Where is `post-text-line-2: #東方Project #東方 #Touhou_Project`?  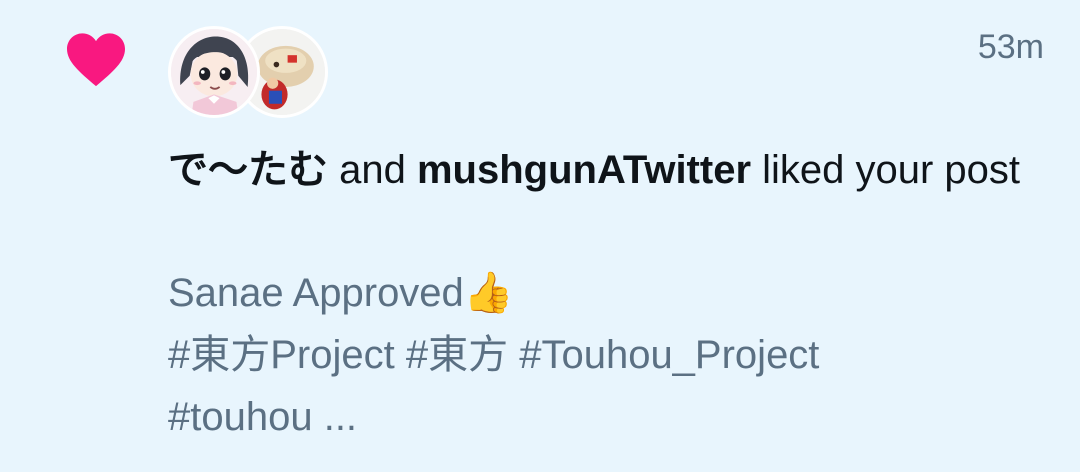 post-text-line-2: #東方Project #東方 #Touhou_Project is located at coordinates (494, 355).